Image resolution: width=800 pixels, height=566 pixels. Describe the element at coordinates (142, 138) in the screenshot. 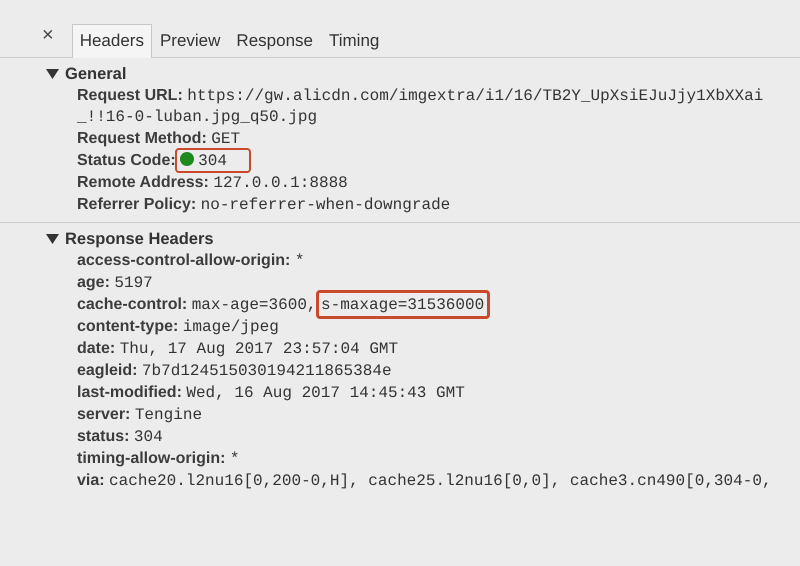

I see `header-name: Request Method:` at that location.